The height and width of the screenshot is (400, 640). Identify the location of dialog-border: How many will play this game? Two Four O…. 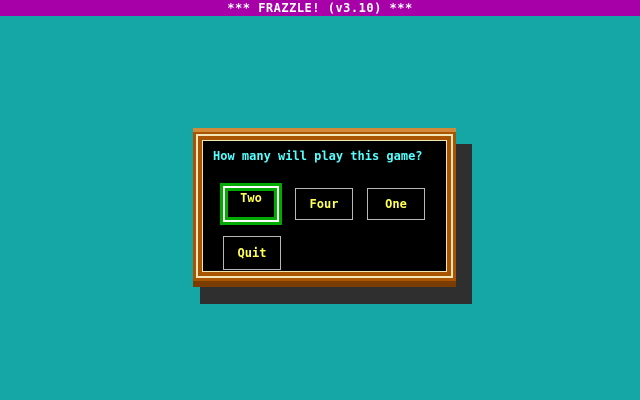
(324, 206).